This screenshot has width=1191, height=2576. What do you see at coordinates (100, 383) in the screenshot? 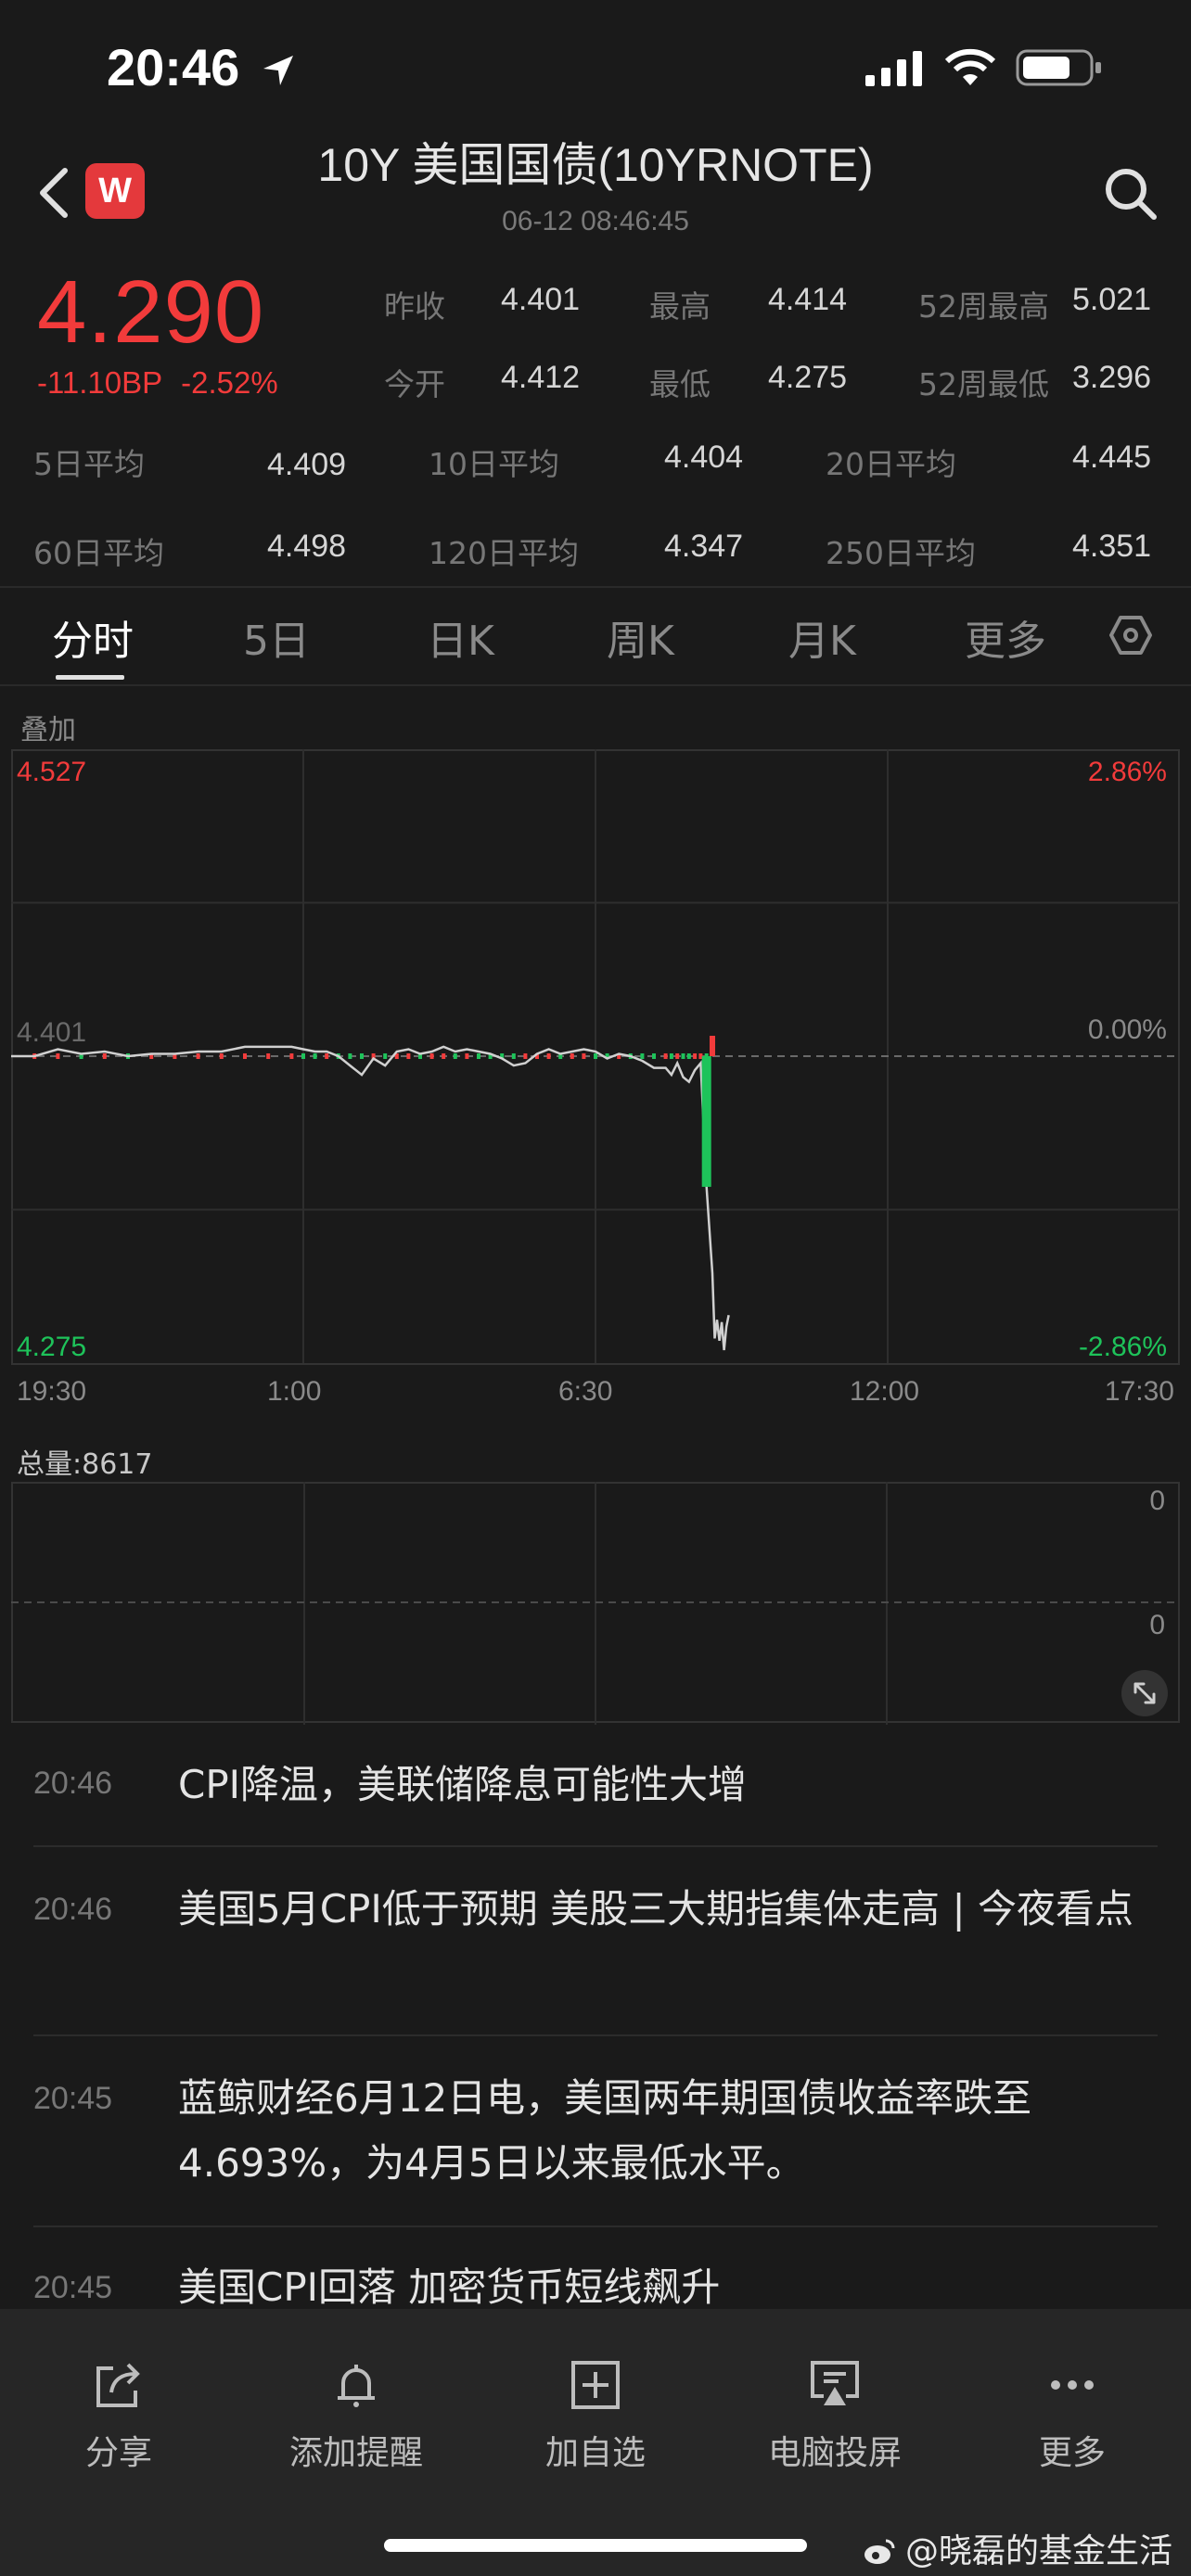
I see `change-bp: -11.10BP` at bounding box center [100, 383].